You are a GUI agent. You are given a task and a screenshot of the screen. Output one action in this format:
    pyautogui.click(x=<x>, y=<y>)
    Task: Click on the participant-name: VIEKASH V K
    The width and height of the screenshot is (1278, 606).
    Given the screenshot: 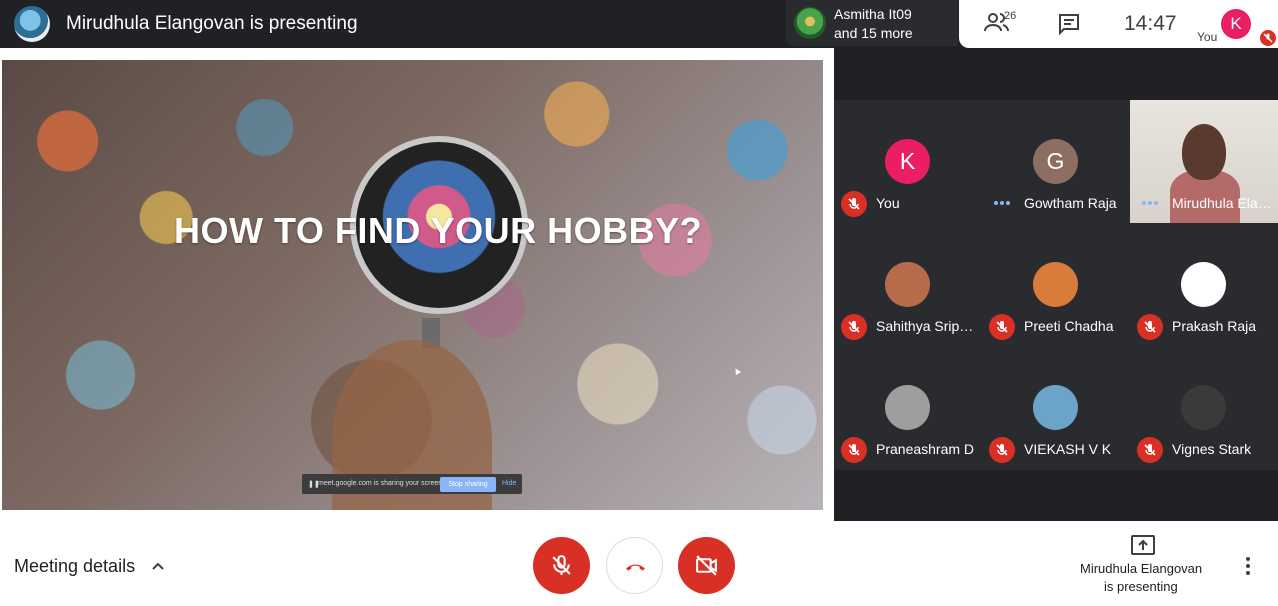 What is the action you would take?
    pyautogui.click(x=1068, y=449)
    